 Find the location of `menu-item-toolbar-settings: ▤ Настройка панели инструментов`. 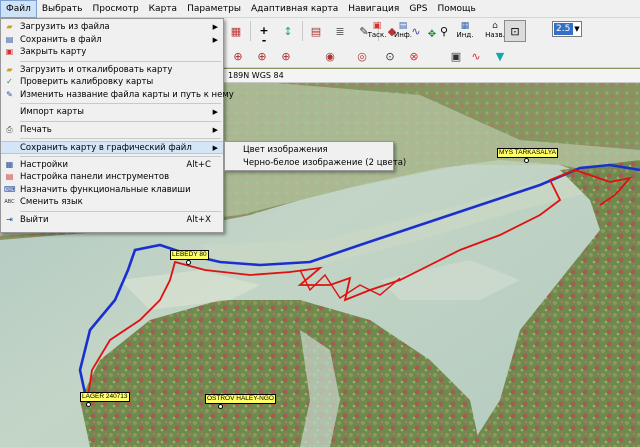

menu-item-toolbar-settings: ▤ Настройка панели инструментов is located at coordinates (112, 177).